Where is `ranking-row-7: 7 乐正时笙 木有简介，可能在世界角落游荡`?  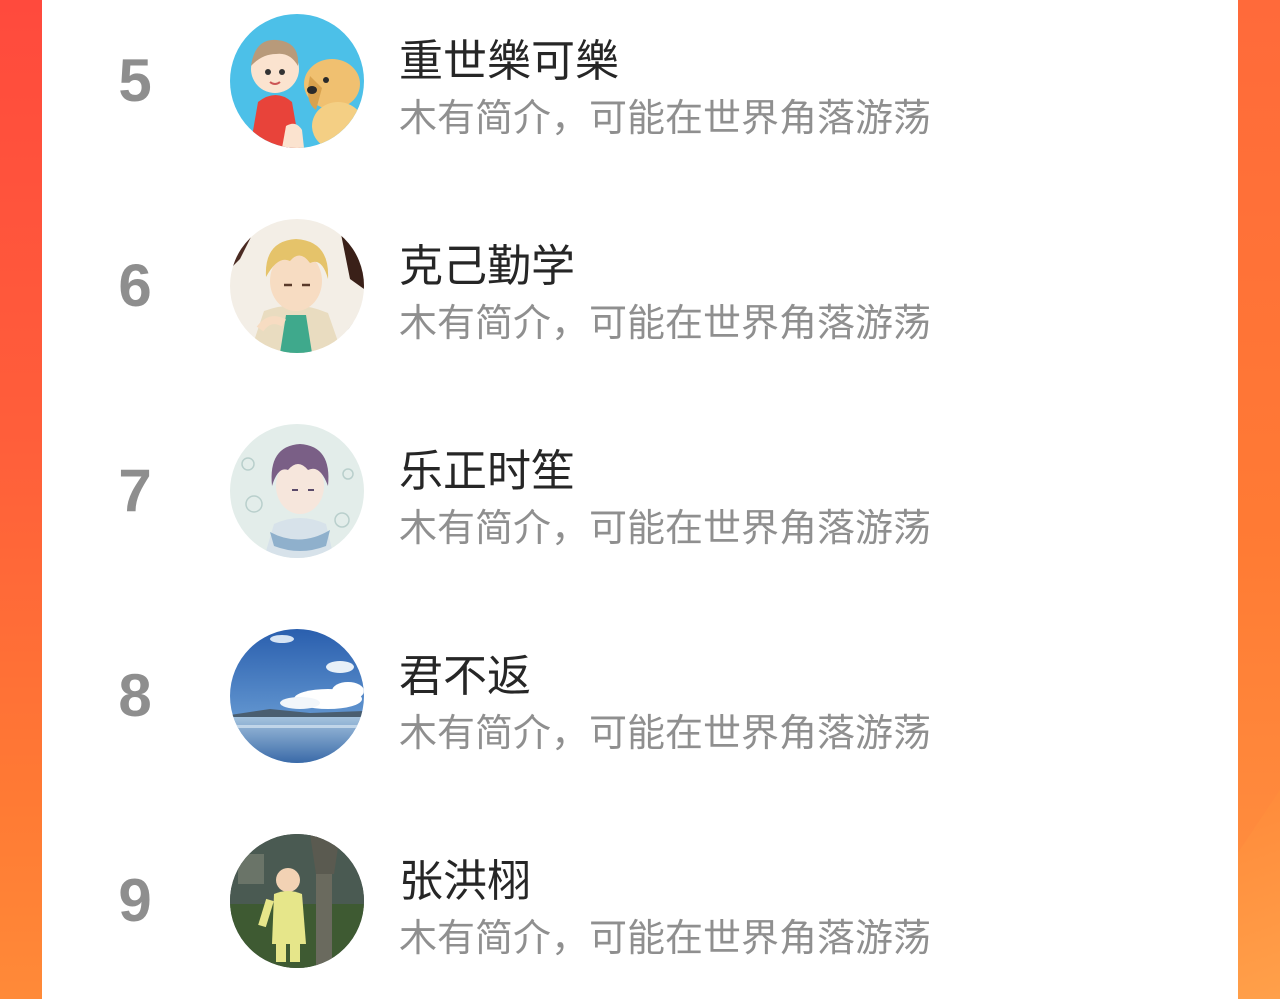 ranking-row-7: 7 乐正时笙 木有简介，可能在世界角落游荡 is located at coordinates (640, 499).